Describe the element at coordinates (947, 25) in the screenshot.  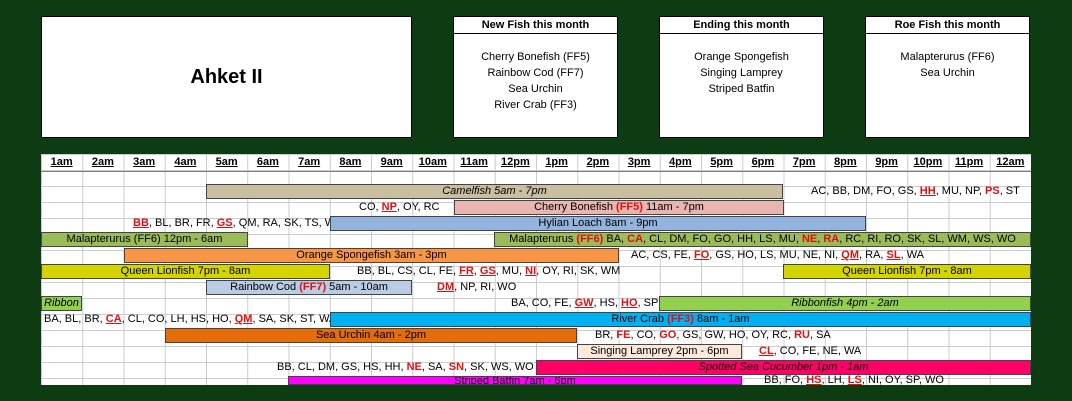
I see `roe-heading: Roe Fish this month` at that location.